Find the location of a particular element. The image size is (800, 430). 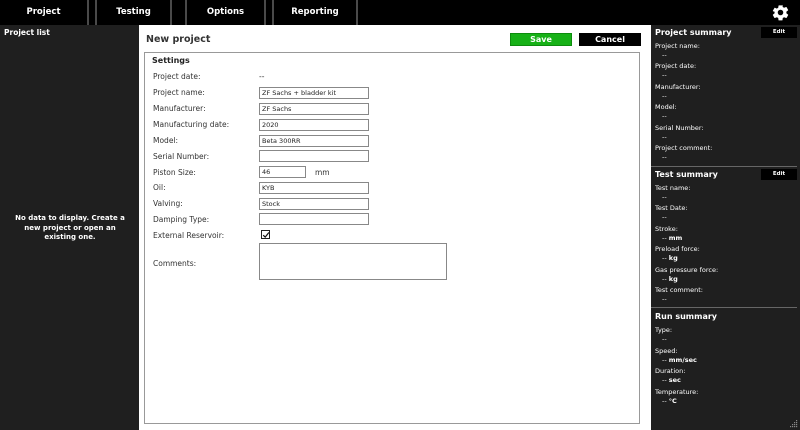

summary-unit: sec is located at coordinates (674, 380).